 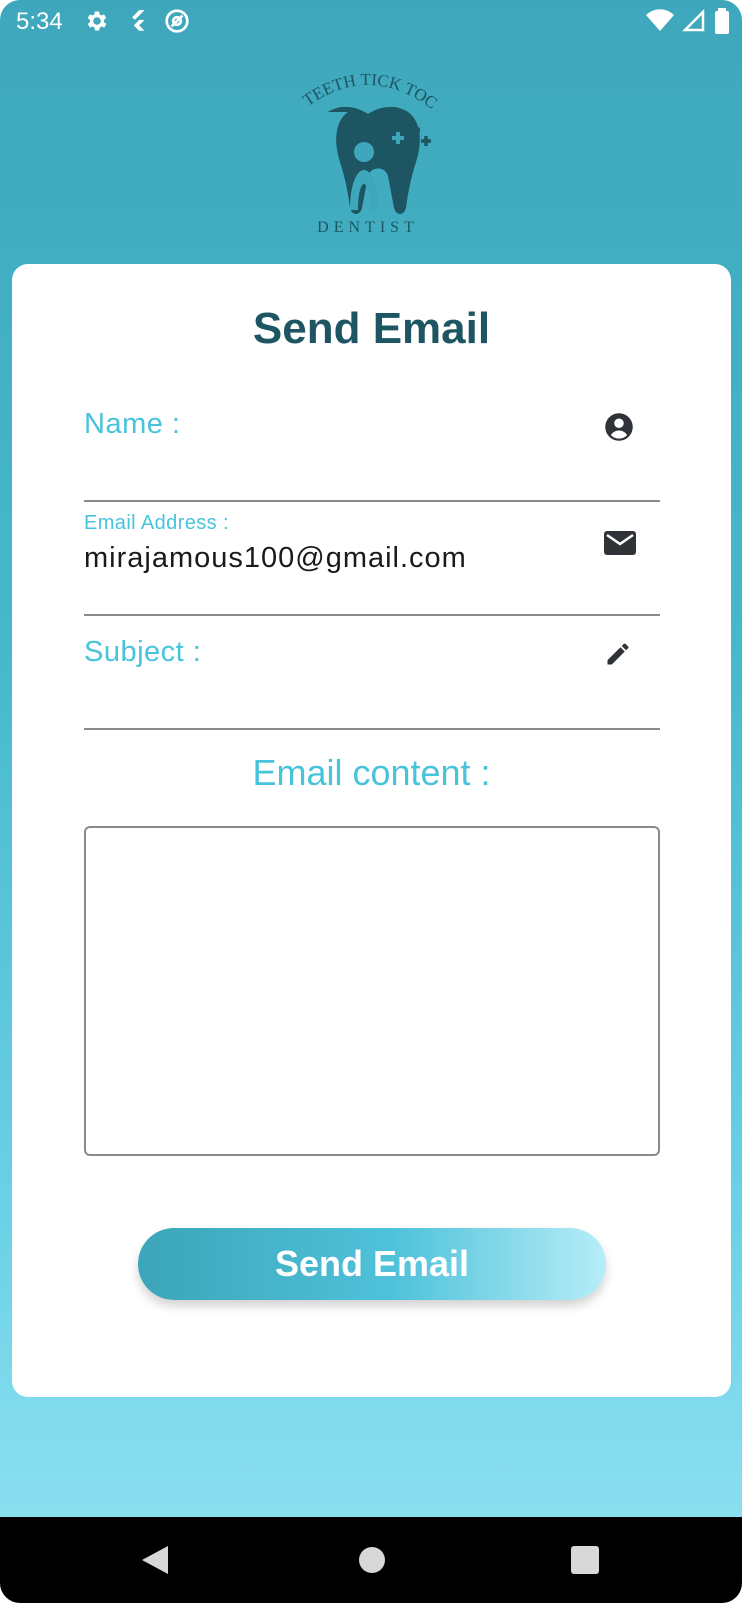 What do you see at coordinates (275, 558) in the screenshot?
I see `email-address-value: mirajamous100@gmail.com` at bounding box center [275, 558].